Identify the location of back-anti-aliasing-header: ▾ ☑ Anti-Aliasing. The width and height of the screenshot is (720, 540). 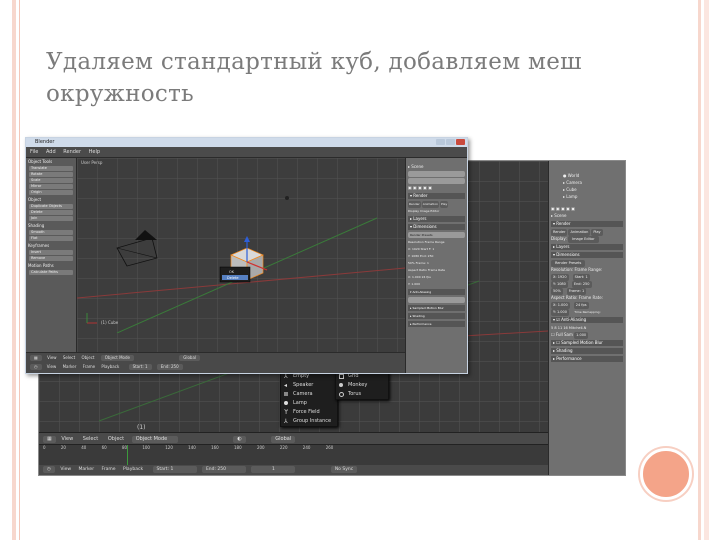
(587, 320).